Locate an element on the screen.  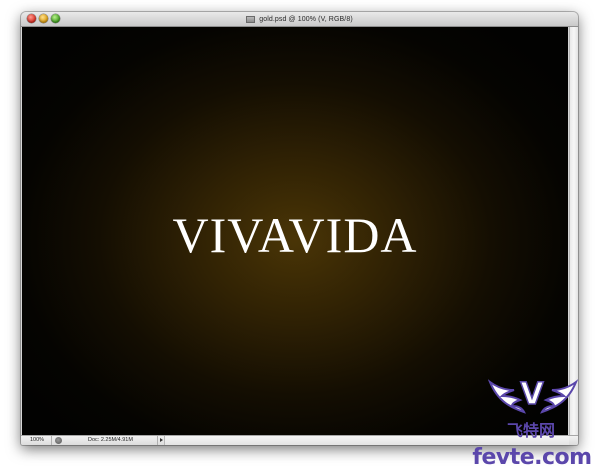
watermark-logo: V 飞特网 fevte.com is located at coordinates (531, 423).